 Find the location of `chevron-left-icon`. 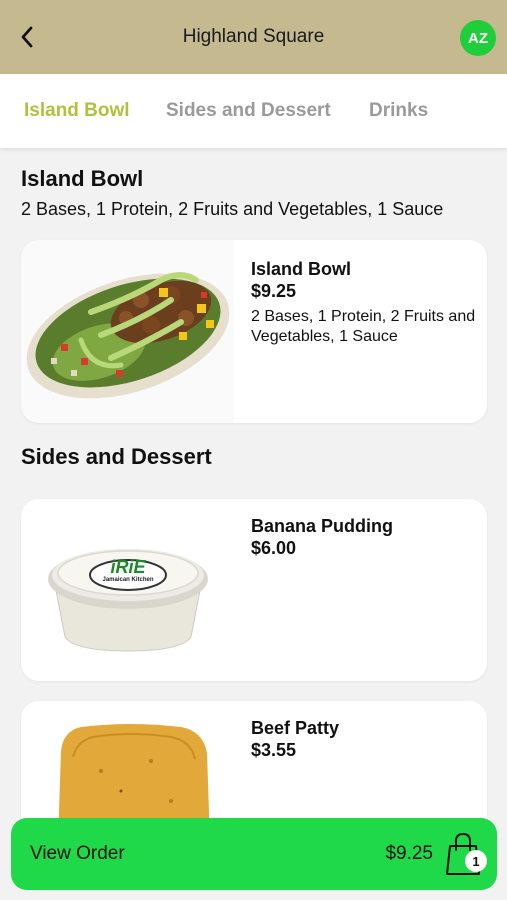

chevron-left-icon is located at coordinates (27, 37).